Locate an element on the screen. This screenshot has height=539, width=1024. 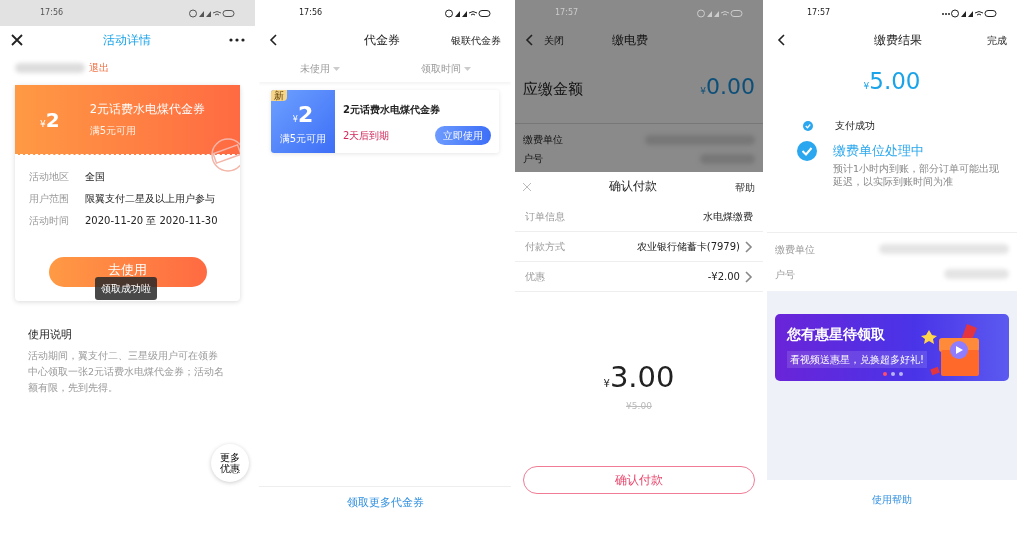
info-value: 全国 is located at coordinates (95, 176).